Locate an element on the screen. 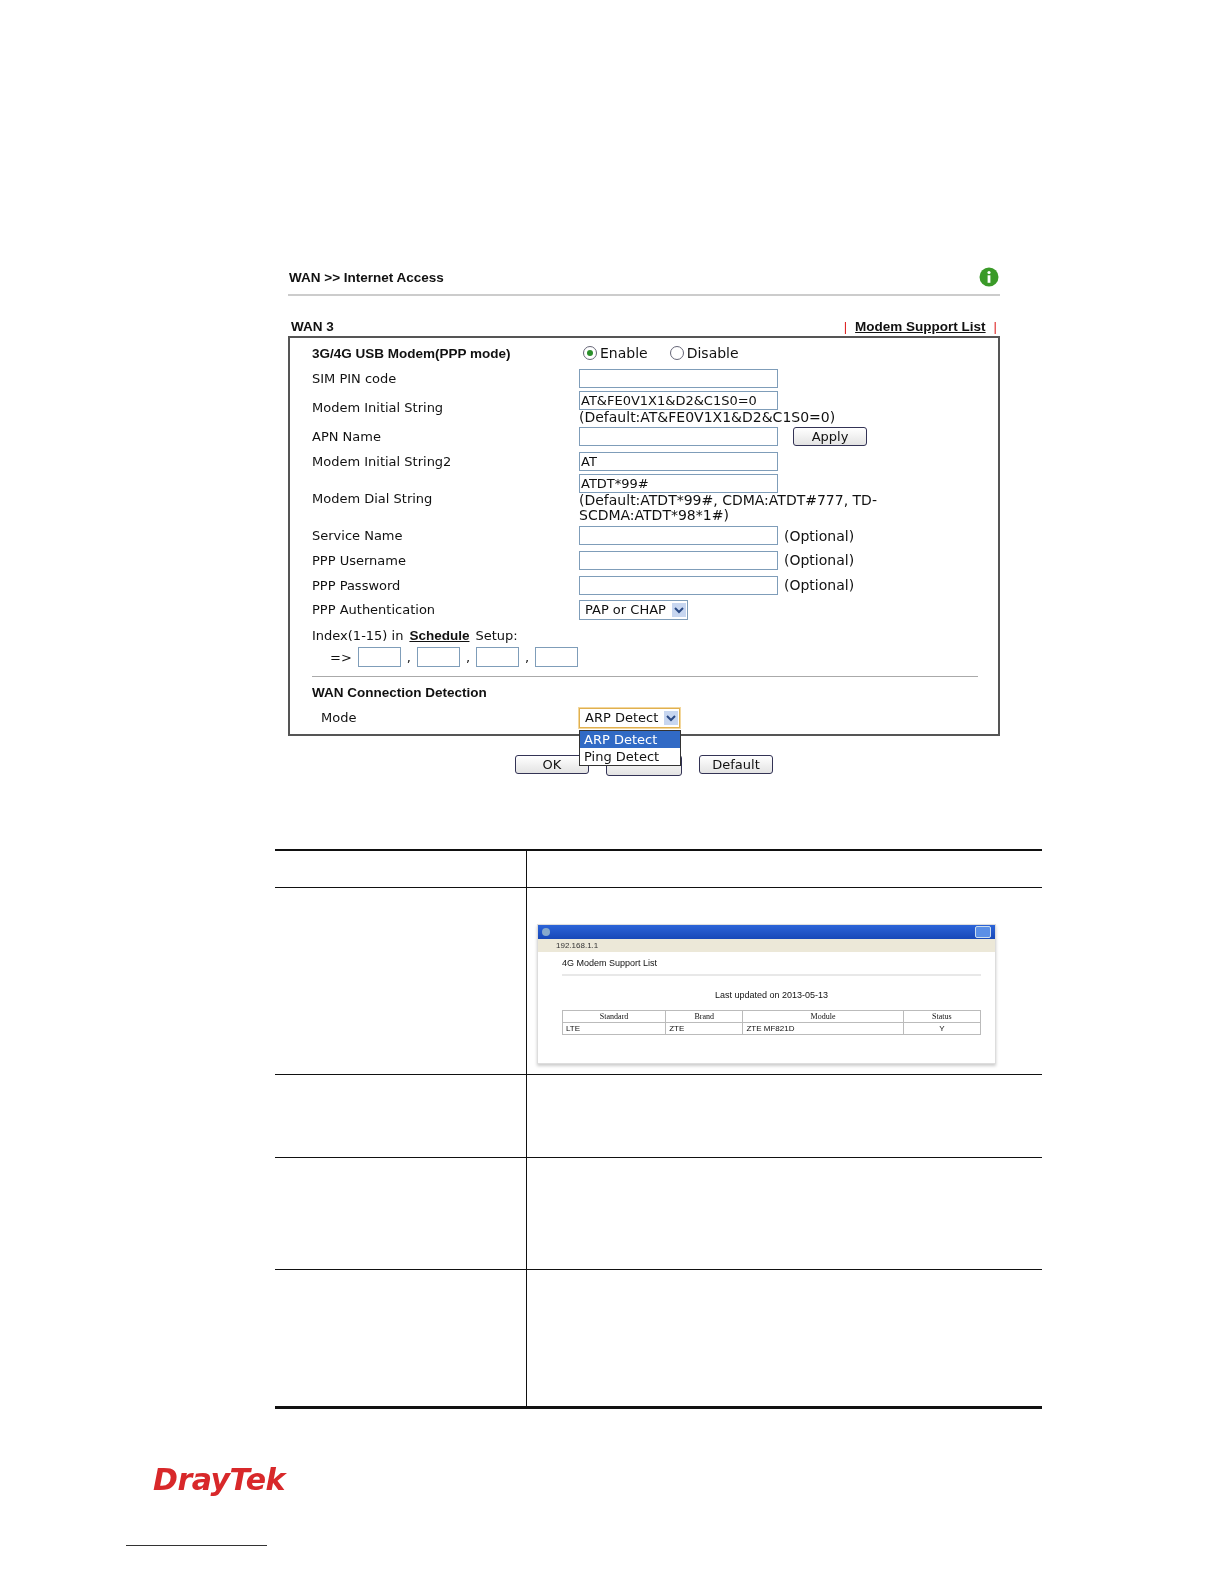  column-header: Brand is located at coordinates (704, 1016).